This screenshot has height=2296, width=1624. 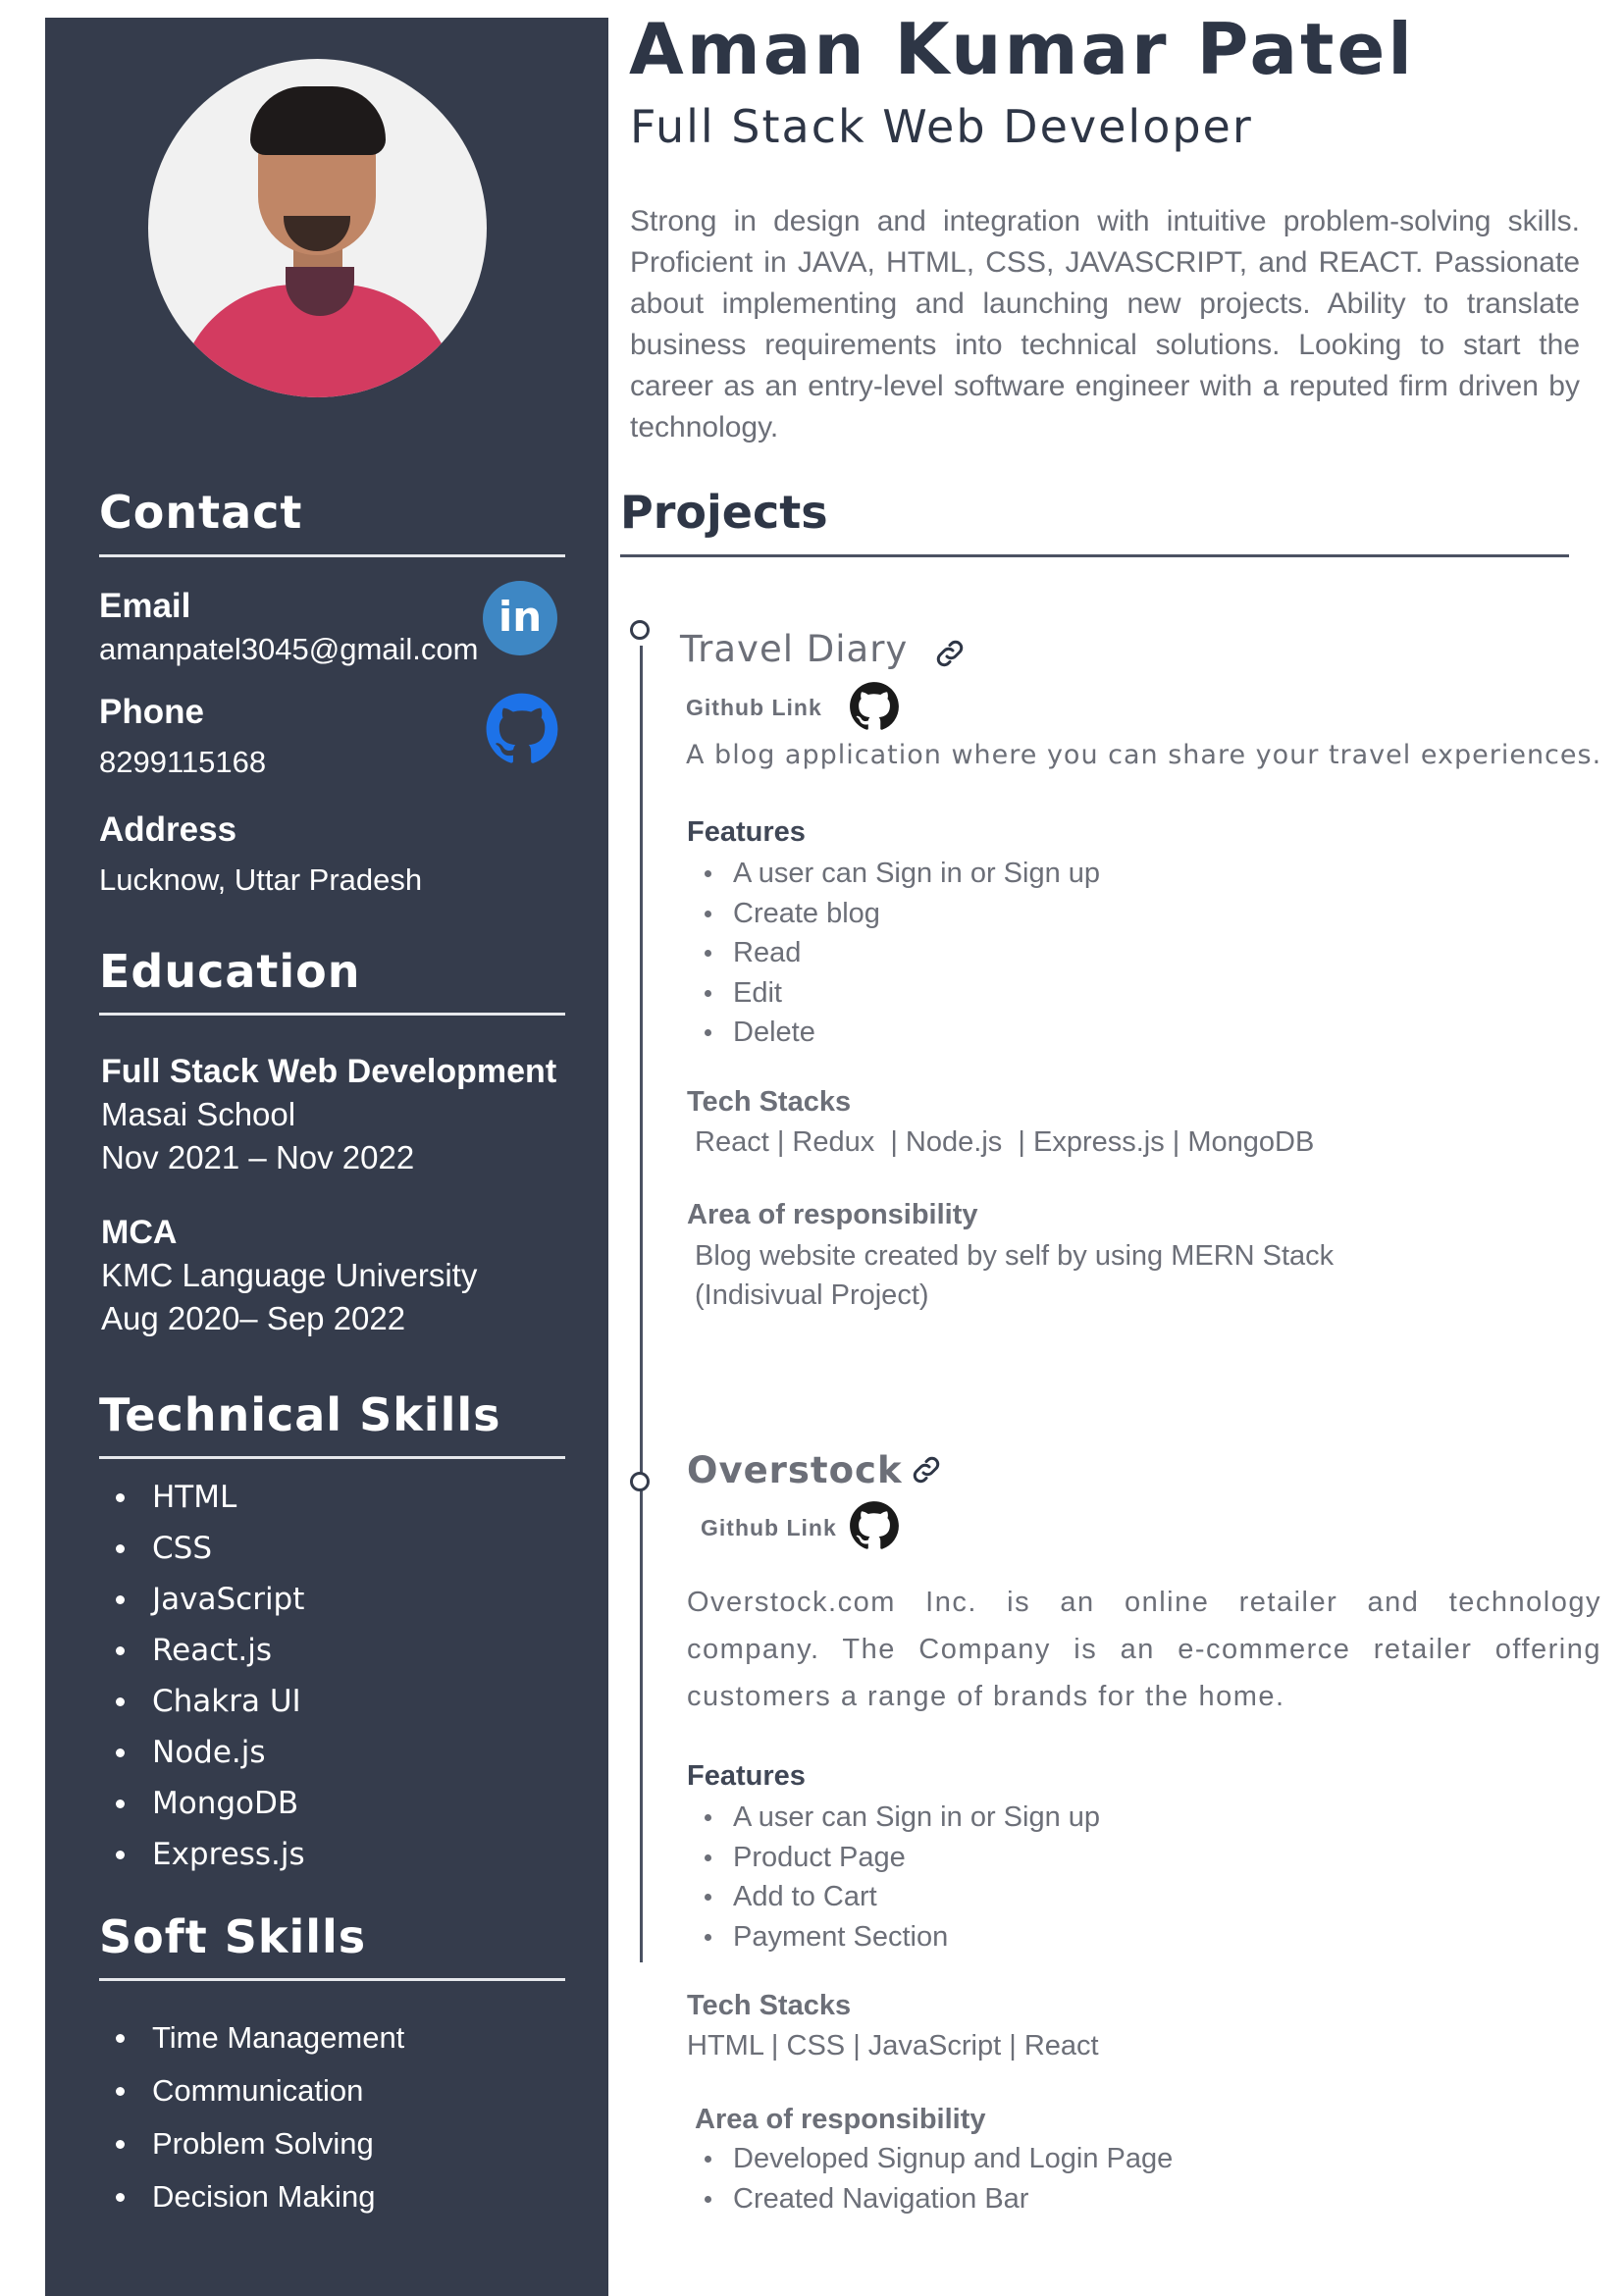 I want to click on list-item: Node.js, so click(x=202, y=1752).